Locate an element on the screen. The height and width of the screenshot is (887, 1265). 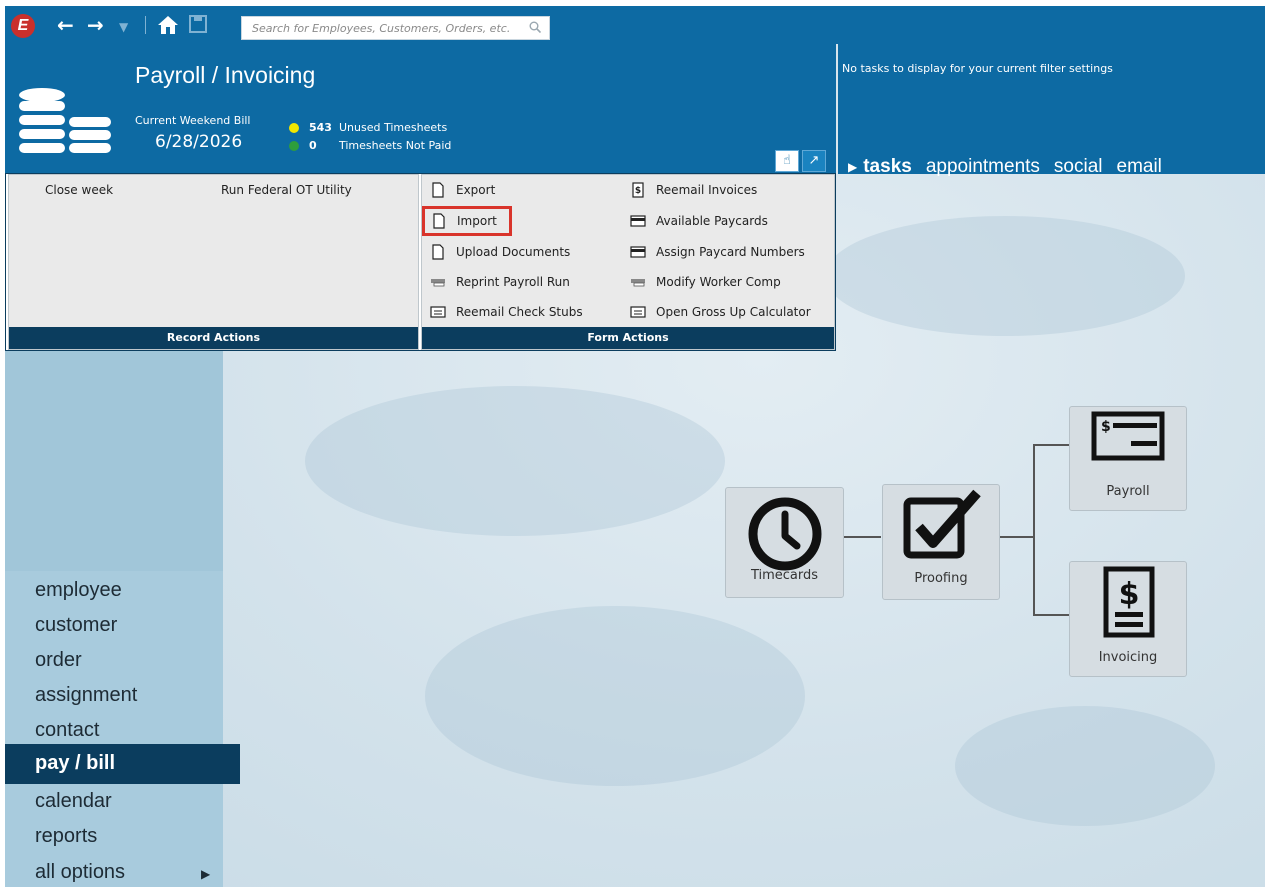
export-action: Export is located at coordinates (462, 190).